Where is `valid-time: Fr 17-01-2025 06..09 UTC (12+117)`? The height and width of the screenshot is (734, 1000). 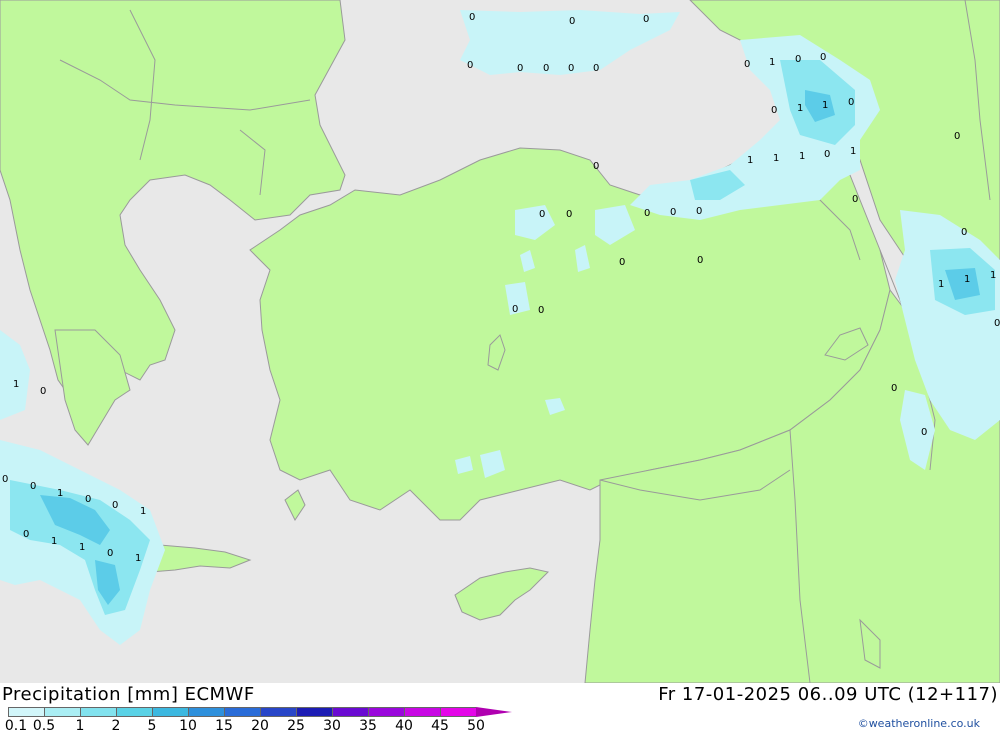 valid-time: Fr 17-01-2025 06..09 UTC (12+117) is located at coordinates (828, 694).